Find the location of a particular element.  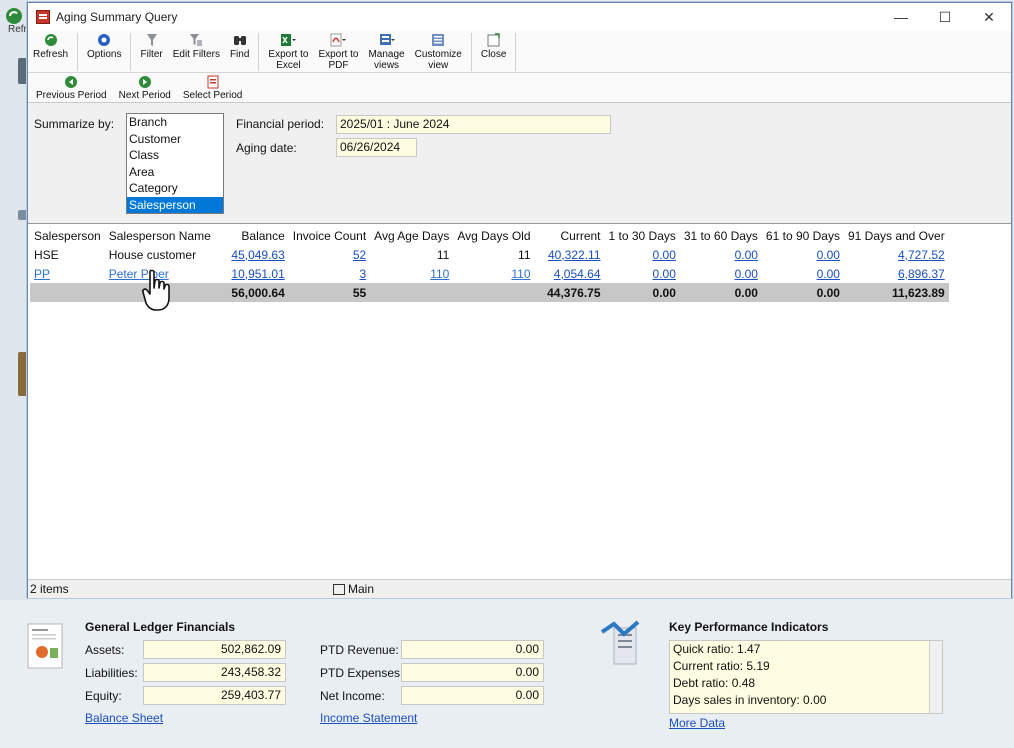

aging-date-field: 06/26/2024 is located at coordinates (376, 147).